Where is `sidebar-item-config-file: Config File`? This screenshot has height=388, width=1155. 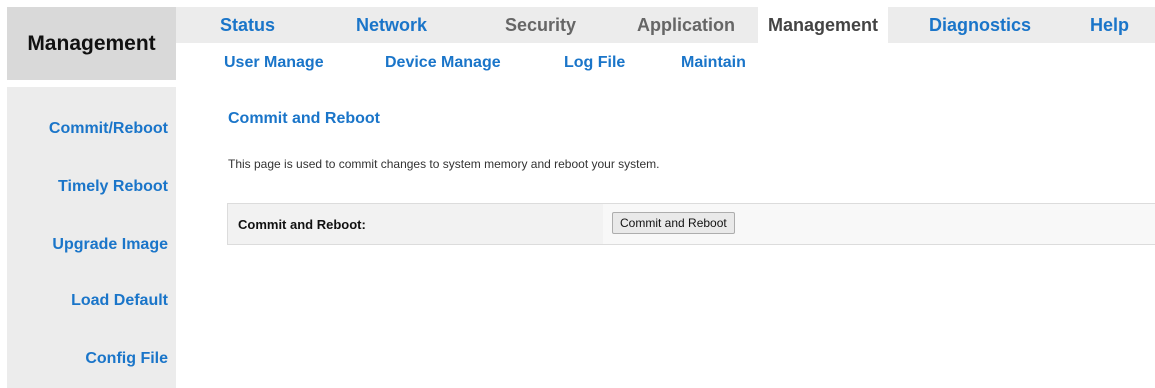
sidebar-item-config-file: Config File is located at coordinates (126, 359).